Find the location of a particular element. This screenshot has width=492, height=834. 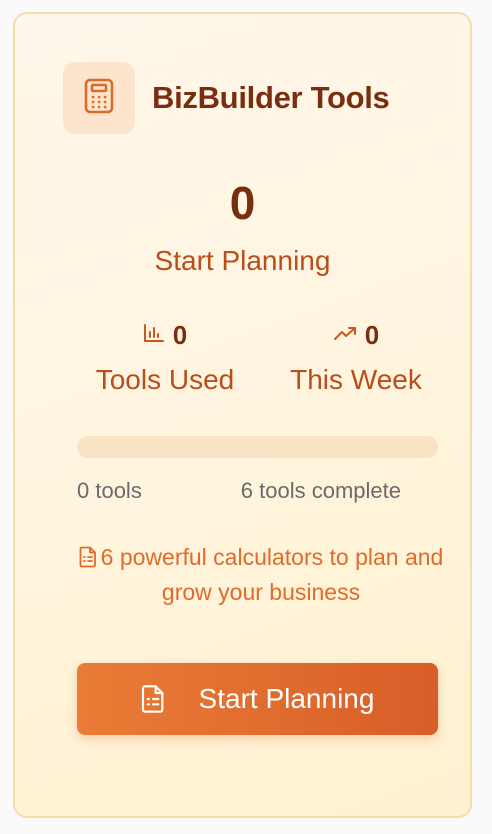

stat-tools-used: 0 Tools Used is located at coordinates (165, 357).